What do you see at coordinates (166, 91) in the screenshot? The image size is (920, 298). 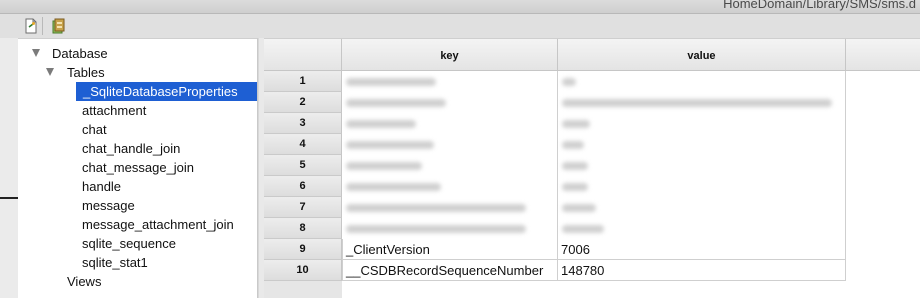 I see `tree-item-label: _SqliteDatabaseProperties` at bounding box center [166, 91].